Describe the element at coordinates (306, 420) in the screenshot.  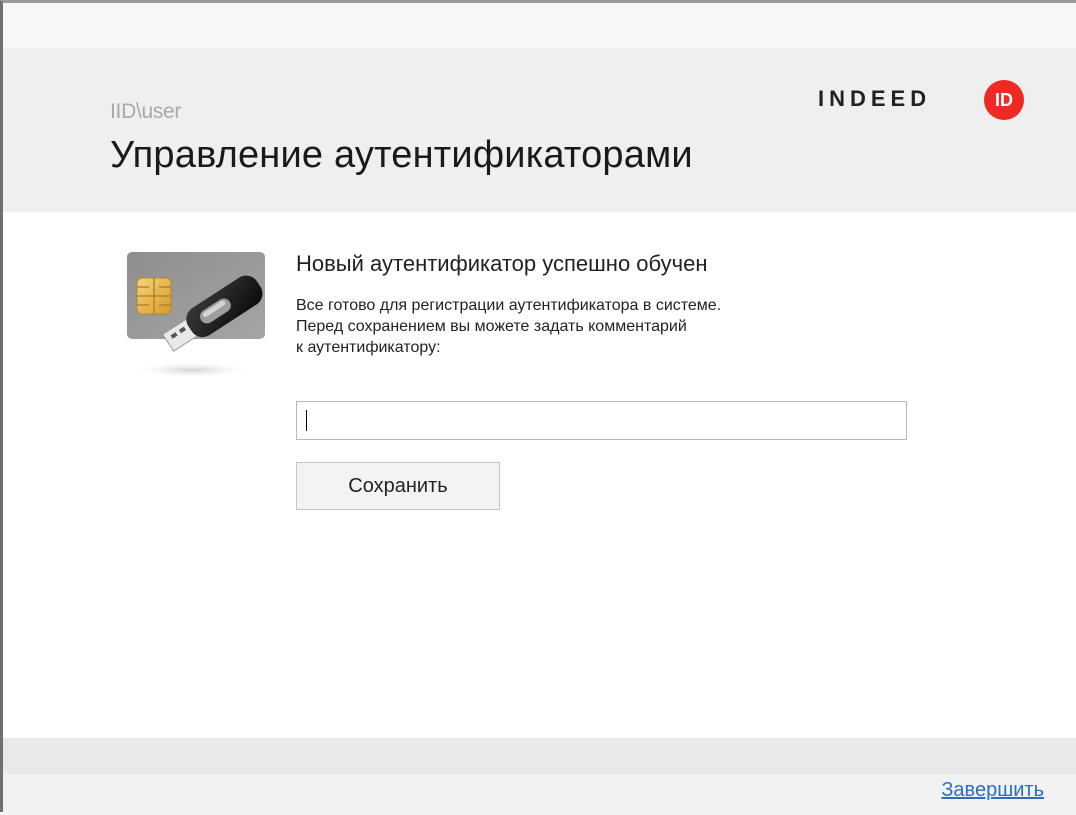
I see `text-caret` at that location.